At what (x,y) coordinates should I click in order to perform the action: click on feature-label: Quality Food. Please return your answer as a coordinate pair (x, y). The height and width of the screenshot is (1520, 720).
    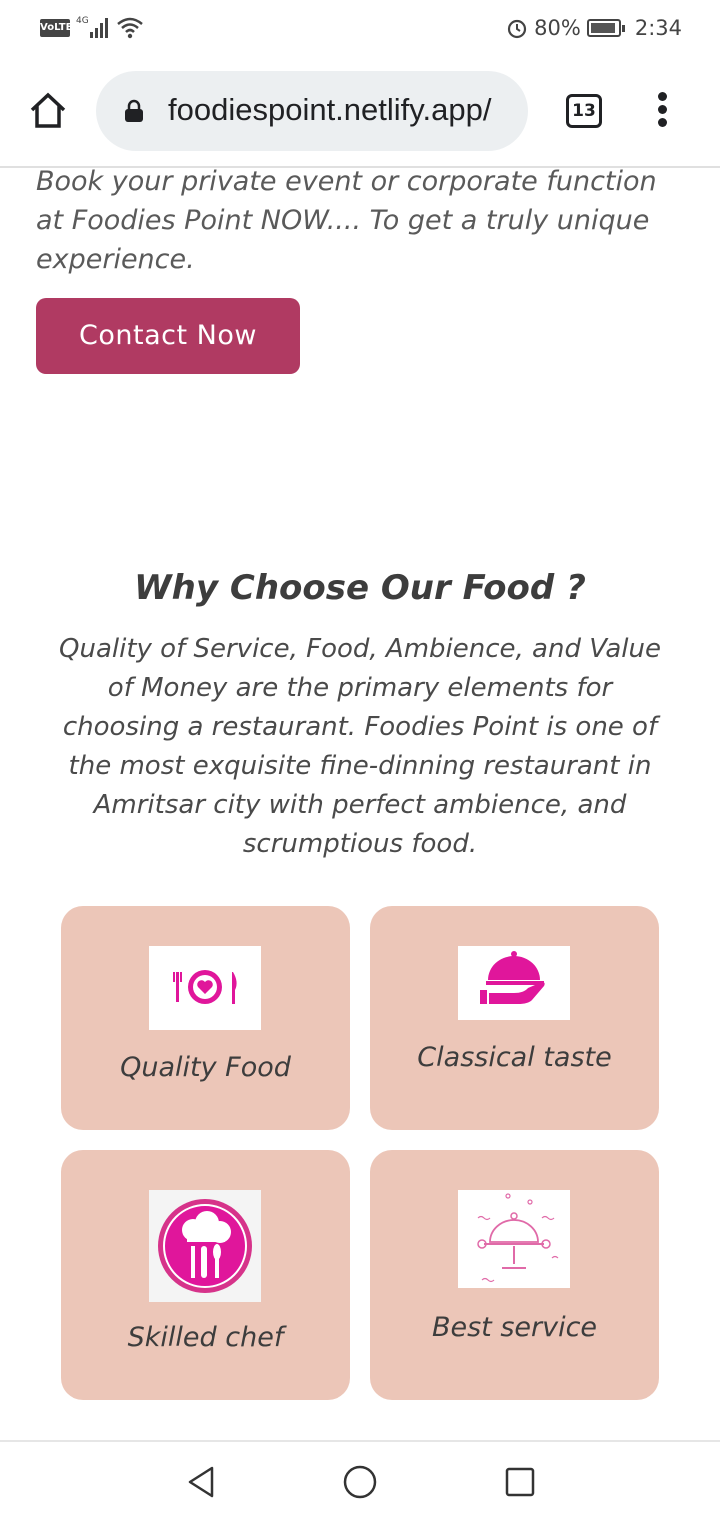
    Looking at the image, I should click on (205, 1067).